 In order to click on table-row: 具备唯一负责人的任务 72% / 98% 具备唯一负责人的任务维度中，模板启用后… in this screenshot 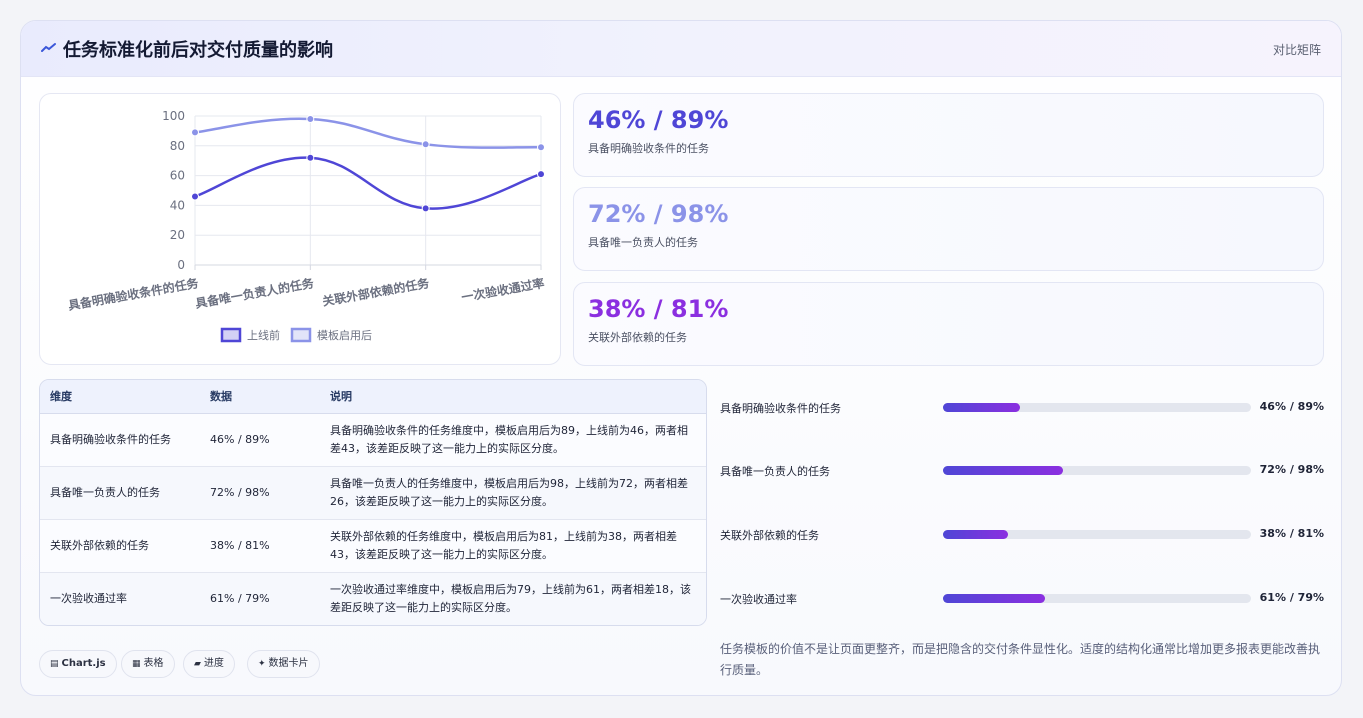, I will do `click(373, 493)`.